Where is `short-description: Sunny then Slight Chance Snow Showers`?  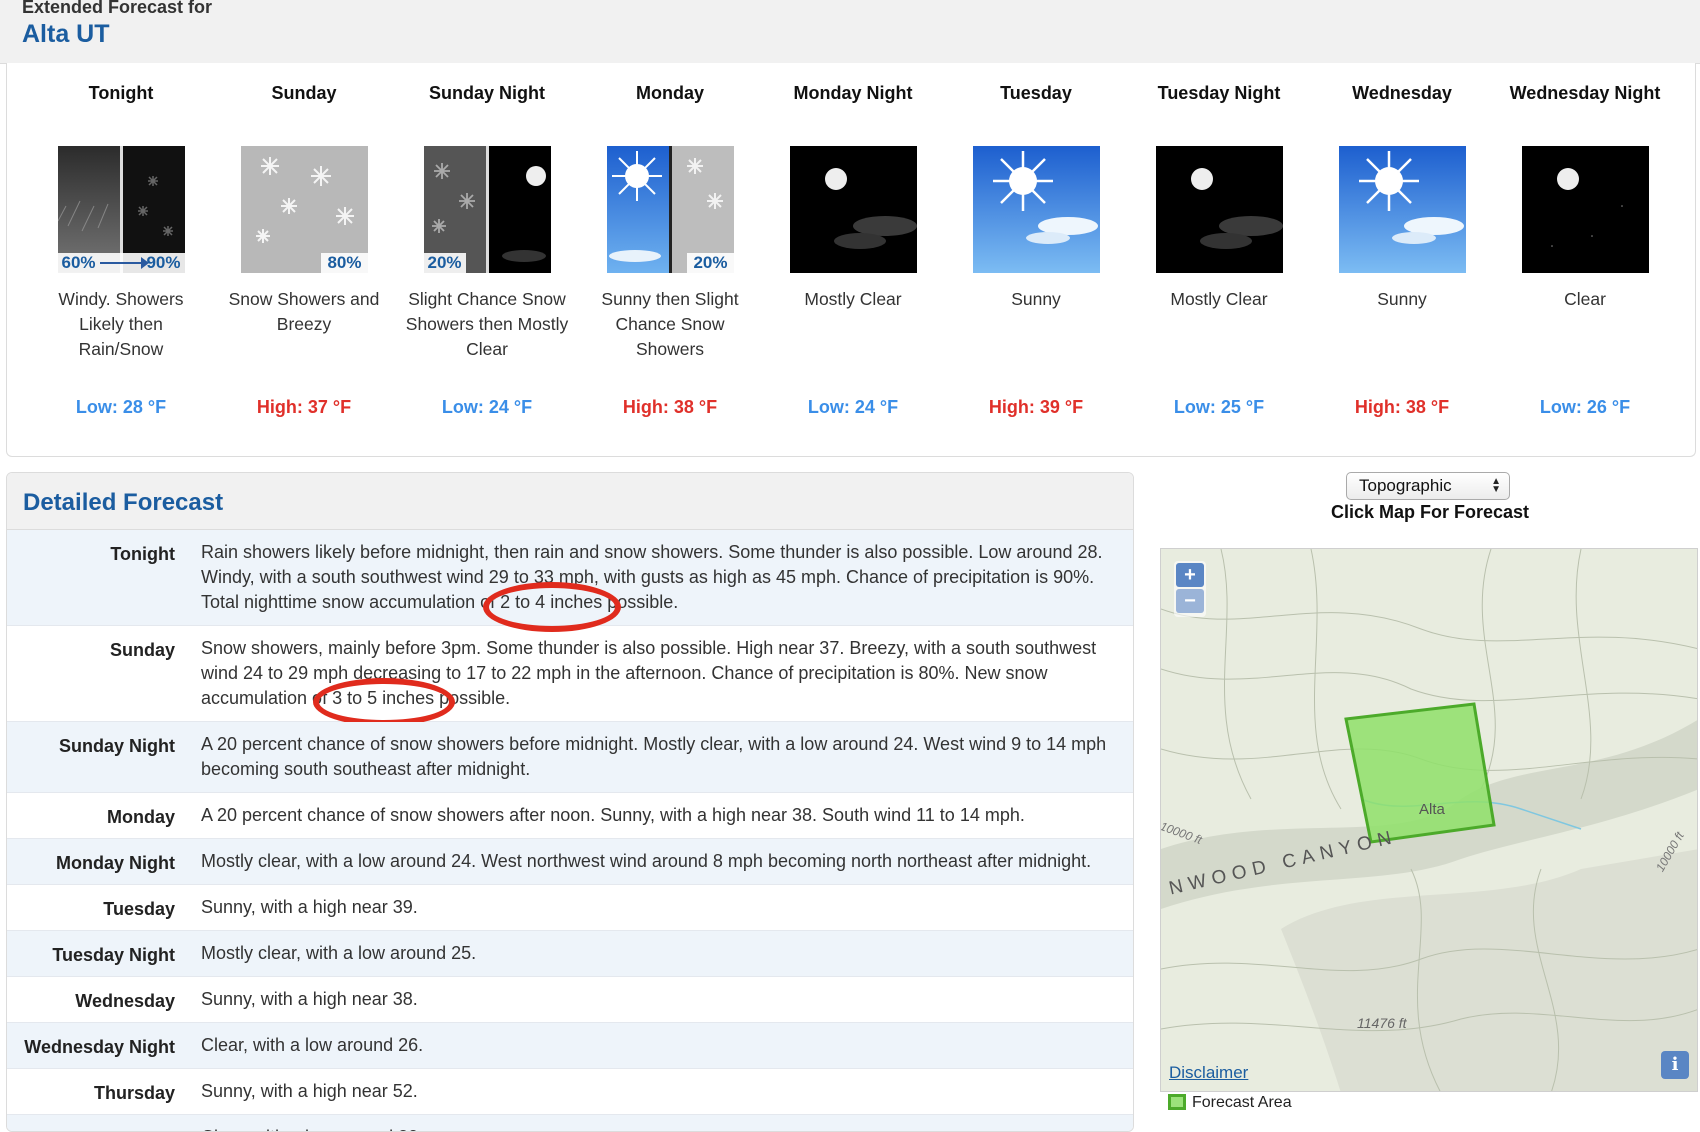 short-description: Sunny then Slight Chance Snow Showers is located at coordinates (670, 324).